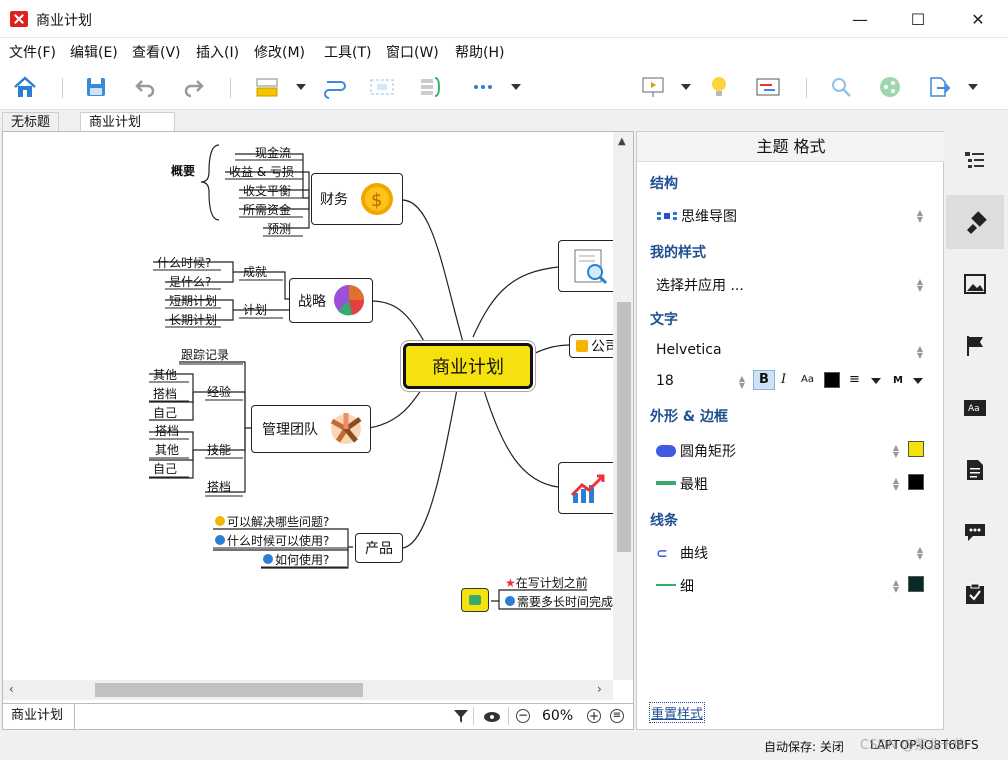 The image size is (1008, 760). I want to click on filter-icon, so click(461, 716).